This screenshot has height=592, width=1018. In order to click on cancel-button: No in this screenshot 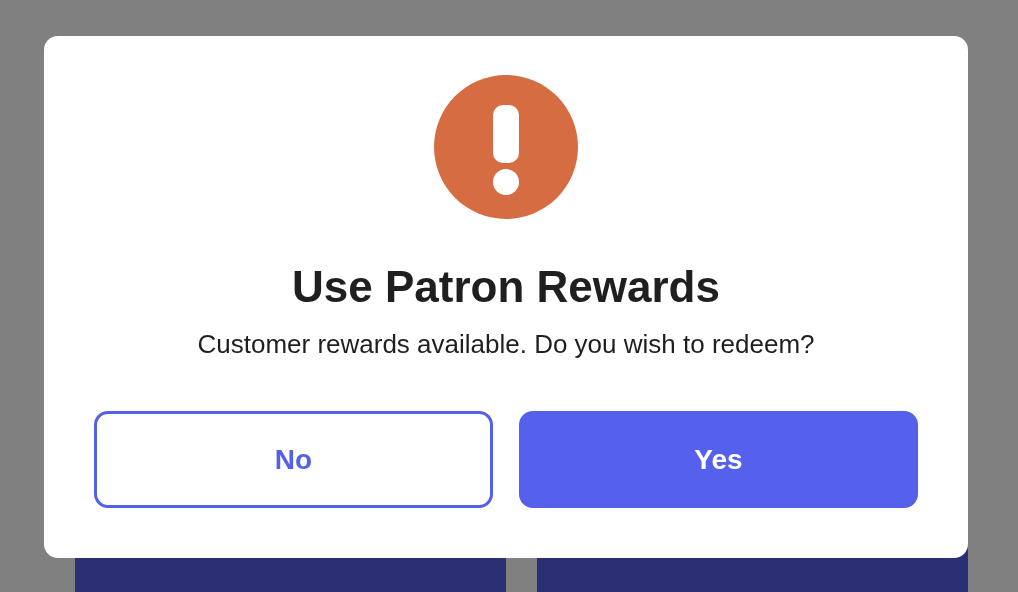, I will do `click(293, 459)`.